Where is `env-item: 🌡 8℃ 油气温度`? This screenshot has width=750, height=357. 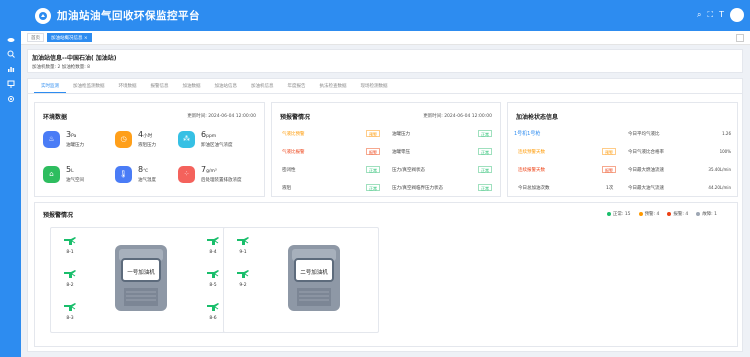 env-item: 🌡 8℃ 油气温度 is located at coordinates (135, 174).